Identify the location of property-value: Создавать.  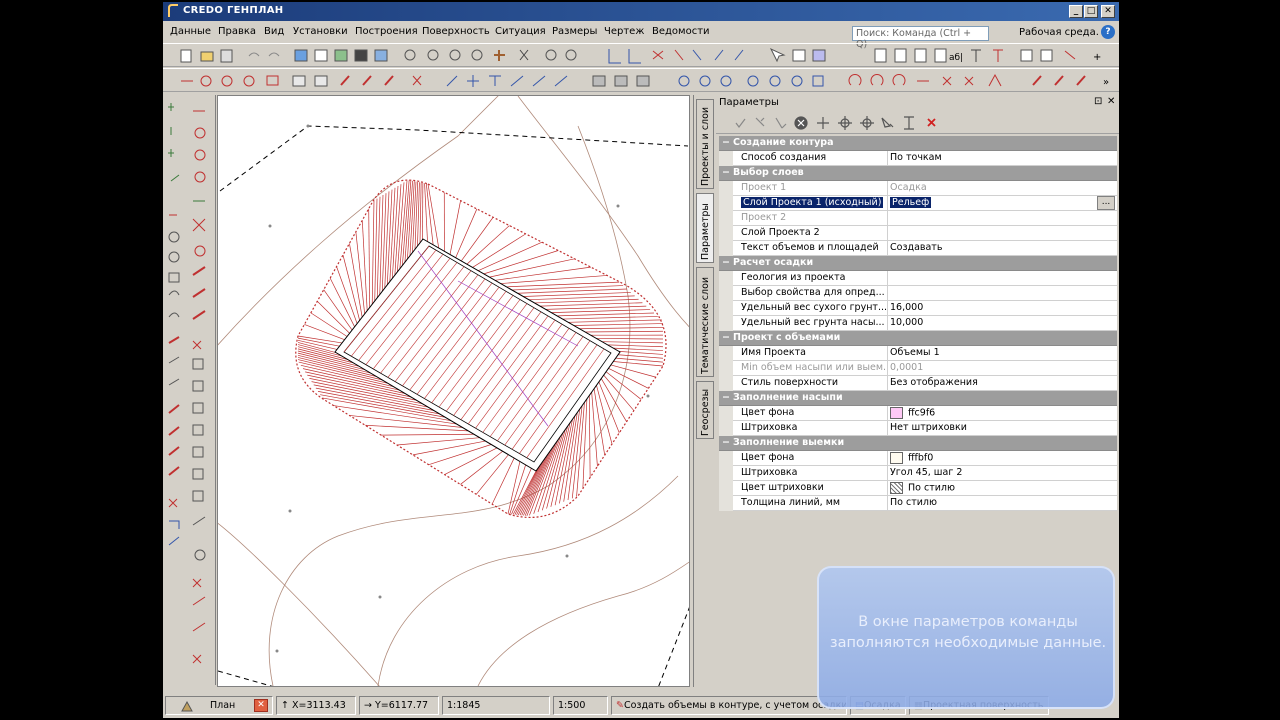
(1003, 247).